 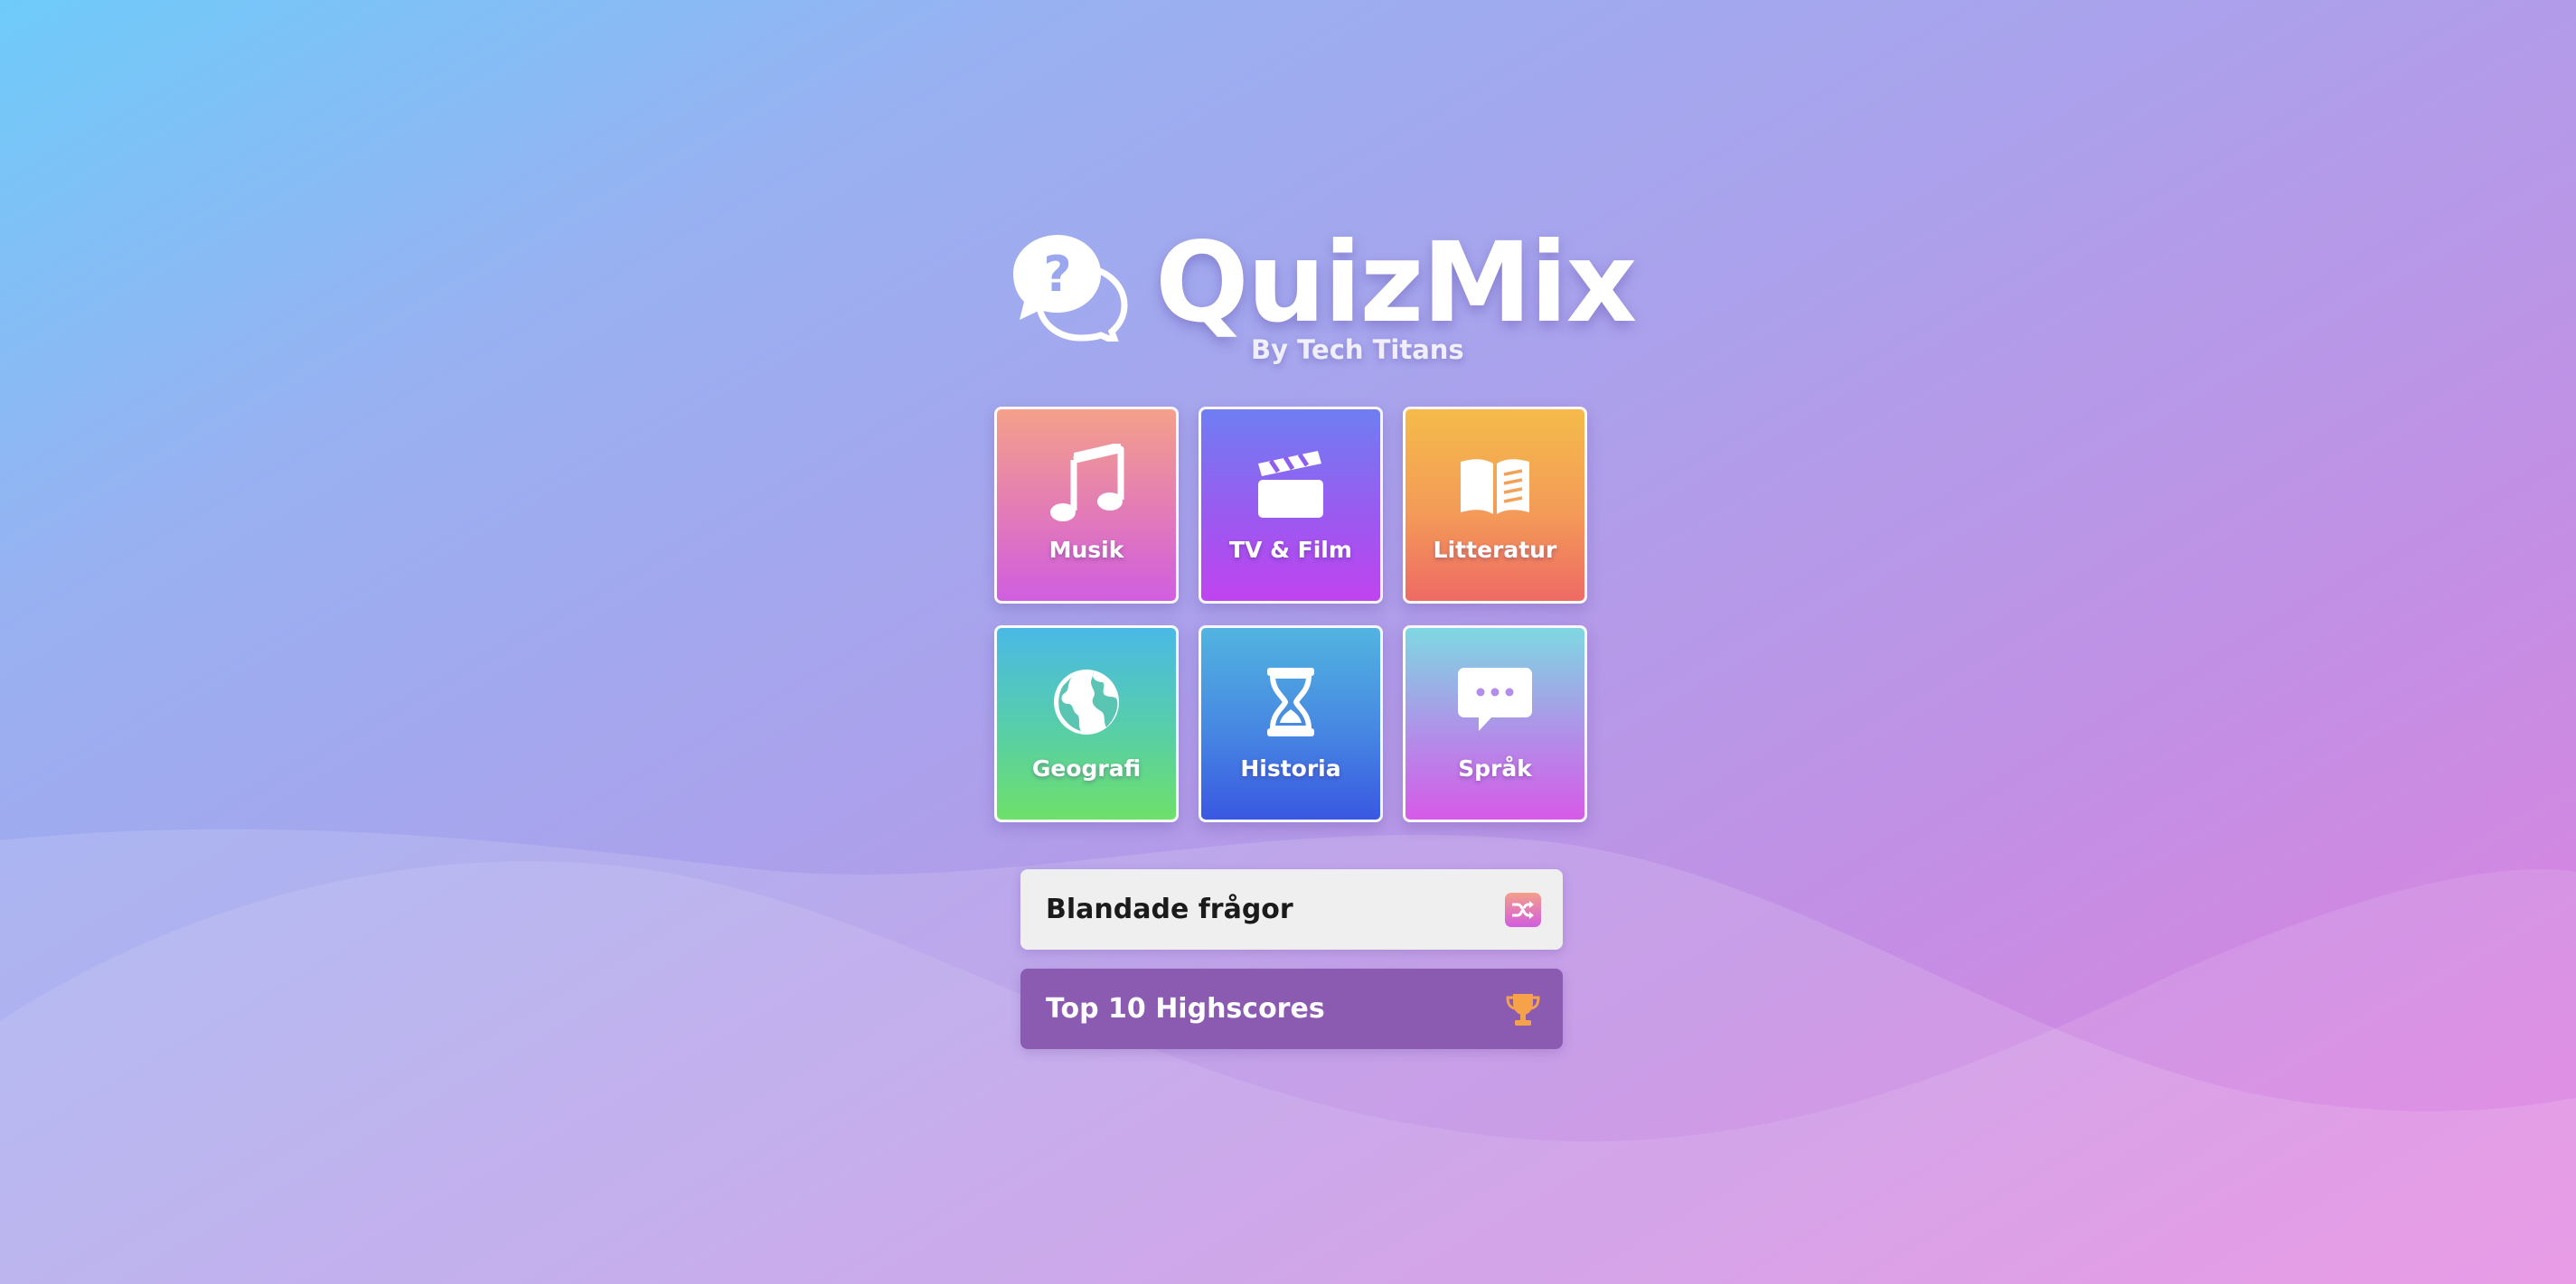 I want to click on shuffle-icon, so click(x=1523, y=910).